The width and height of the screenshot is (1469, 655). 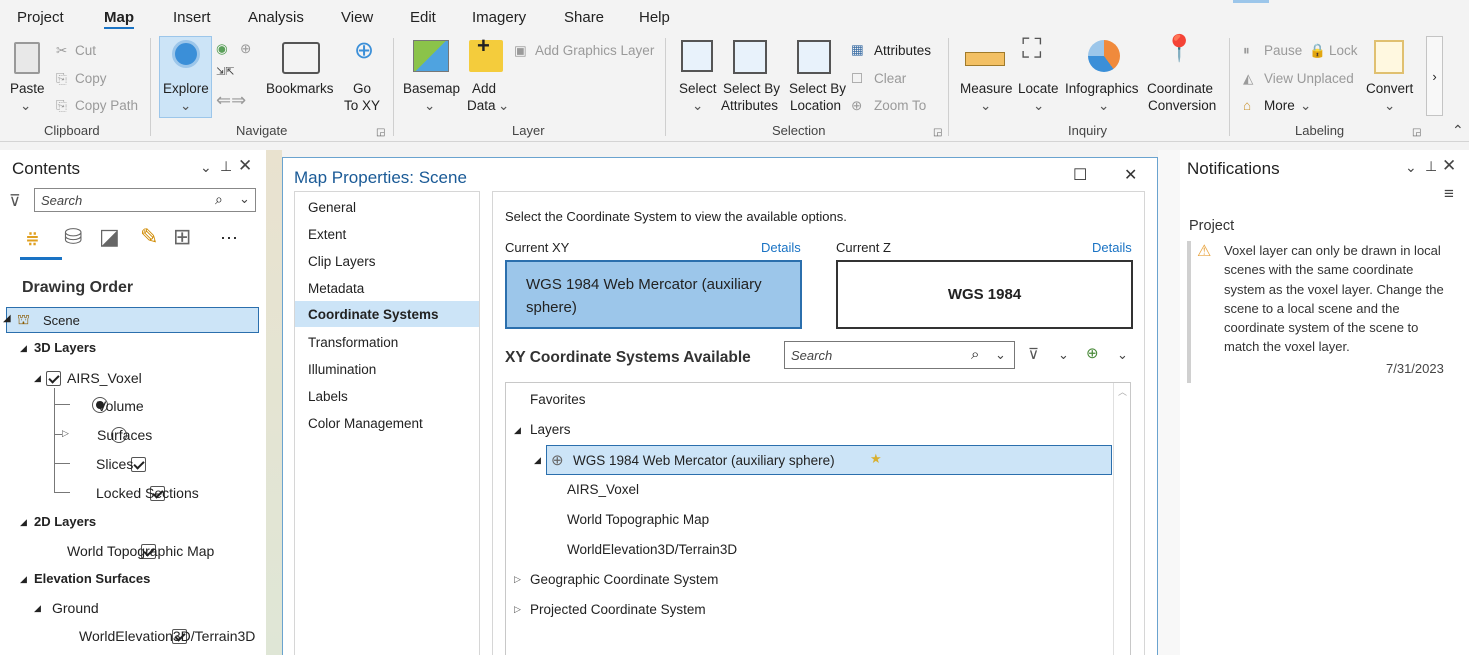 I want to click on zoom-to-button: Zoom To, so click(x=900, y=105).